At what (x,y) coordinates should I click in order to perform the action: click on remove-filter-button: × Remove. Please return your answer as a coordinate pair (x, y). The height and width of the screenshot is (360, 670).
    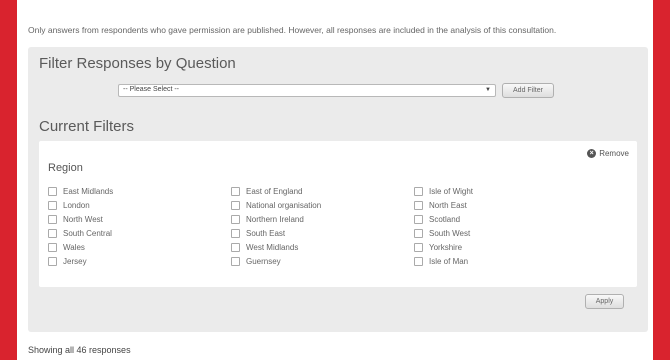
    Looking at the image, I should click on (608, 153).